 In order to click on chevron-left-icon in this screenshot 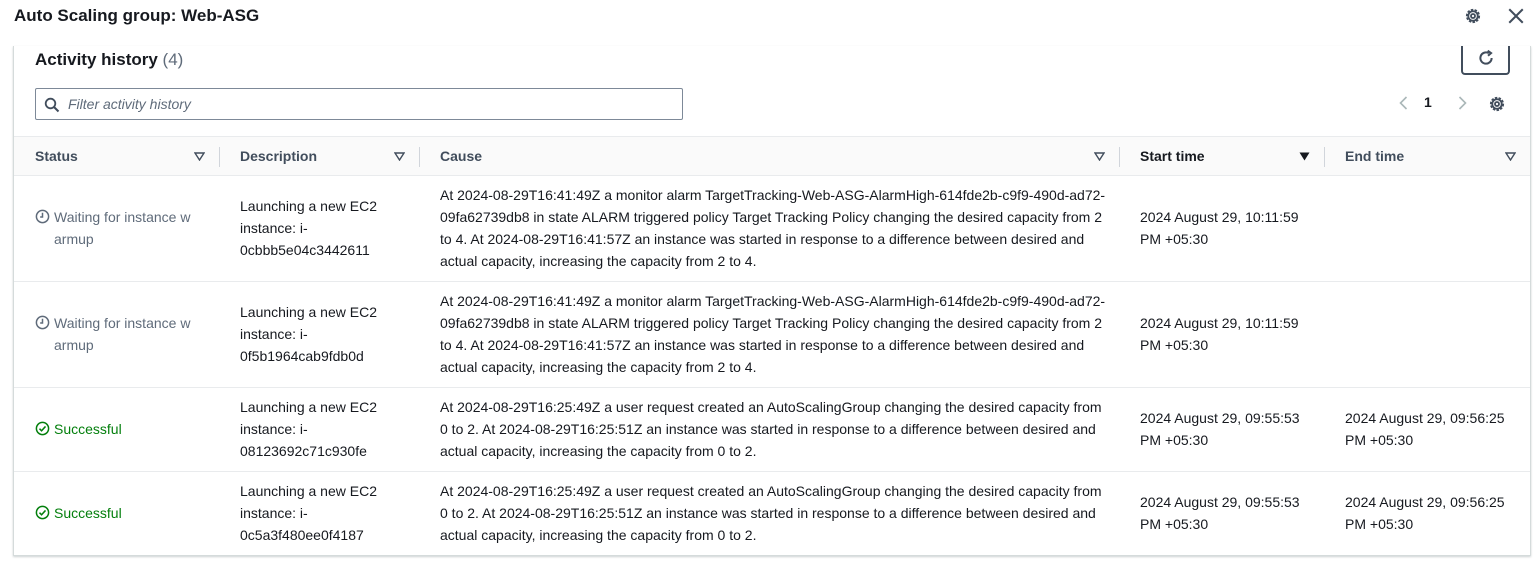, I will do `click(1404, 103)`.